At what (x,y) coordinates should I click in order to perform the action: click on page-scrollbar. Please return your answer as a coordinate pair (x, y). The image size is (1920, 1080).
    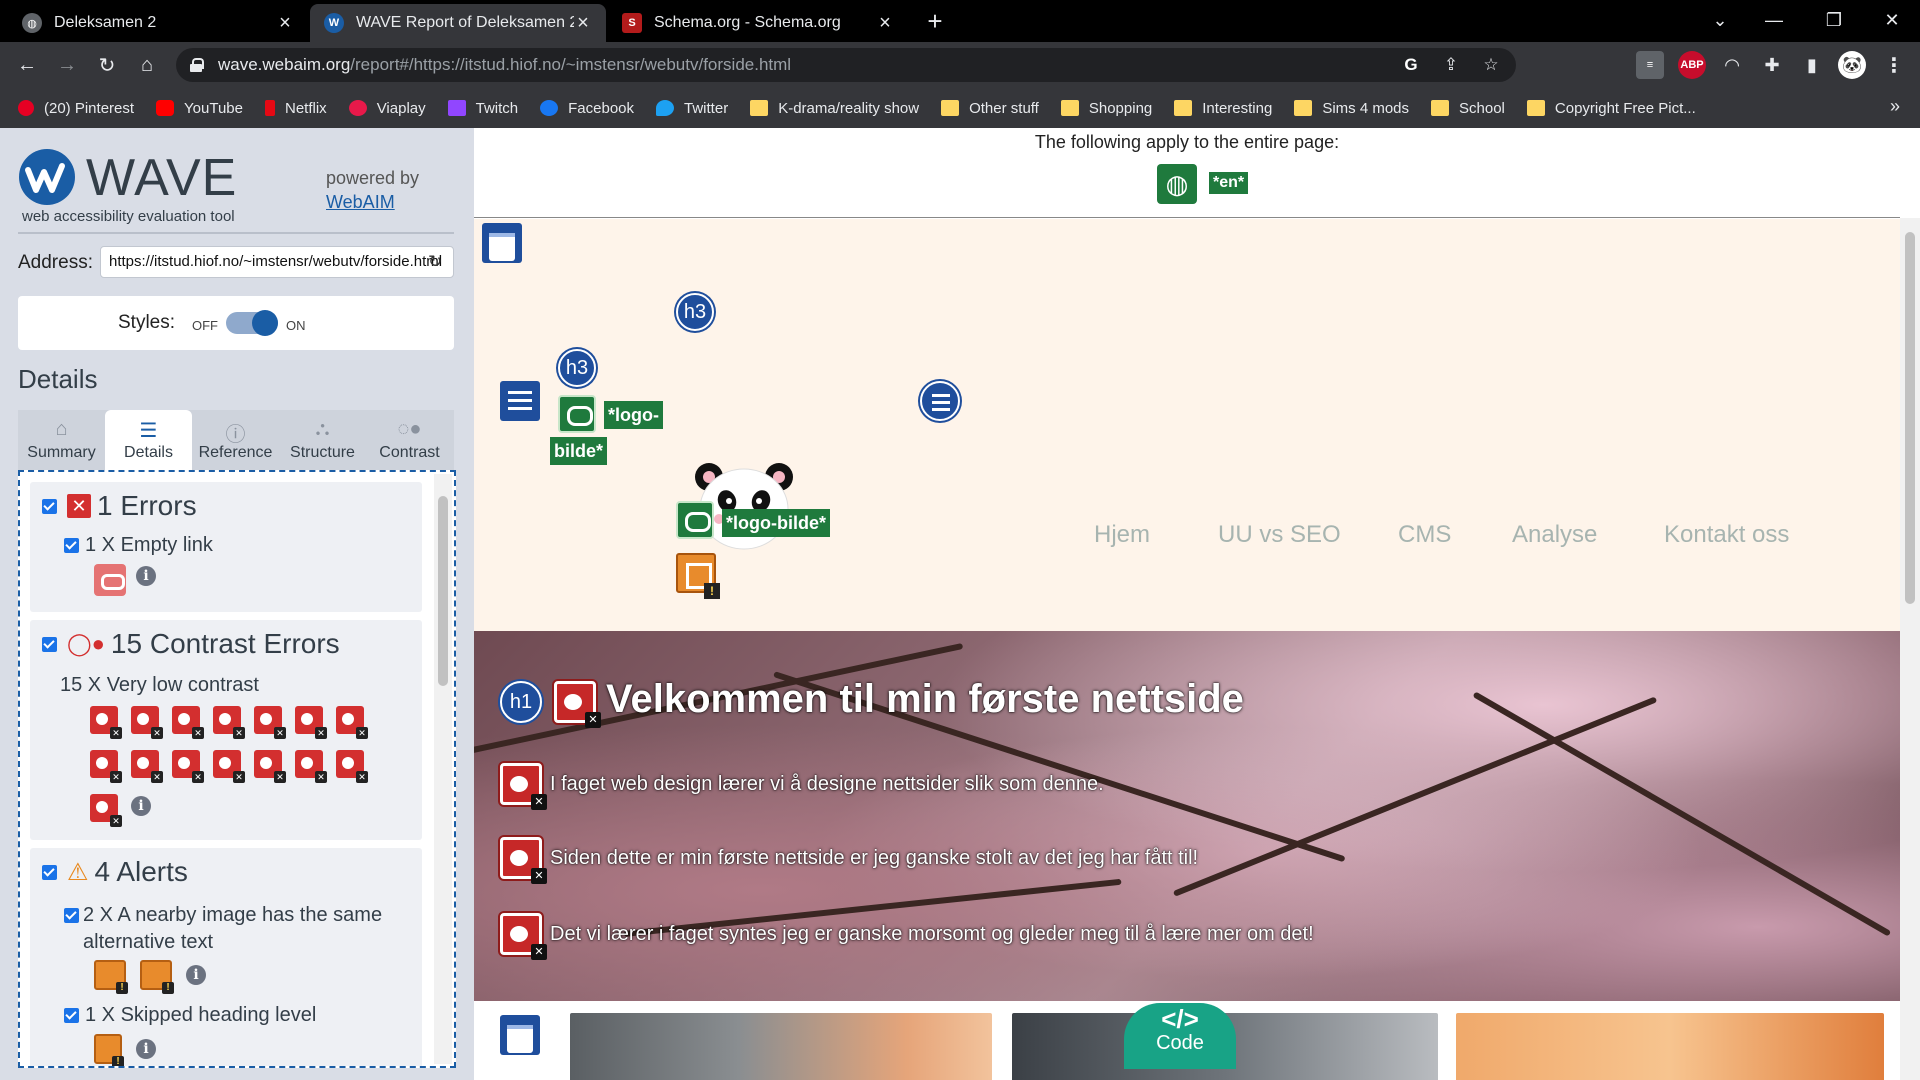
    Looking at the image, I should click on (1910, 649).